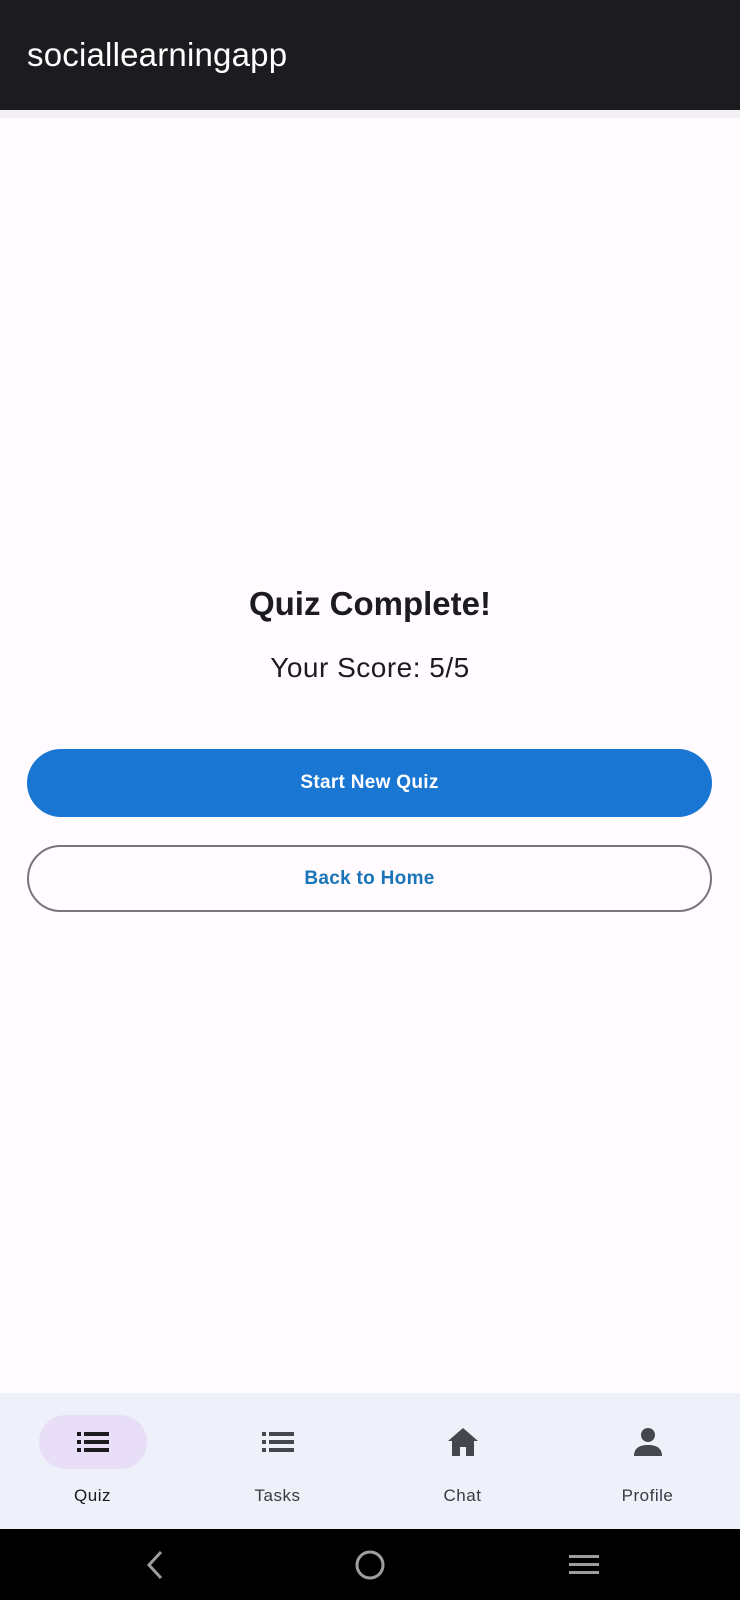 This screenshot has height=1600, width=740. I want to click on system-back-button, so click(156, 1564).